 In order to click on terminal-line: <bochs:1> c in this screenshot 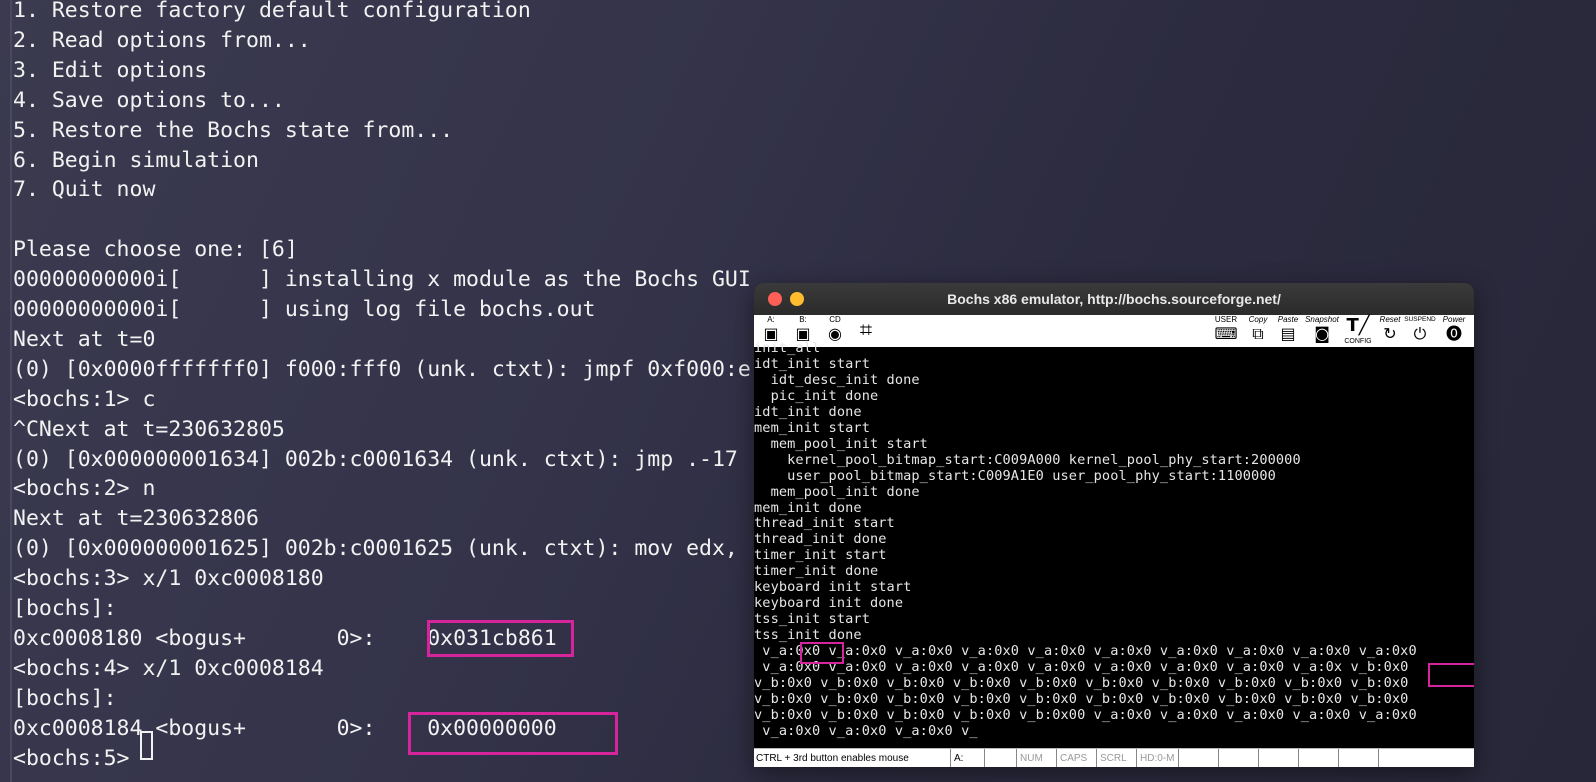, I will do `click(84, 399)`.